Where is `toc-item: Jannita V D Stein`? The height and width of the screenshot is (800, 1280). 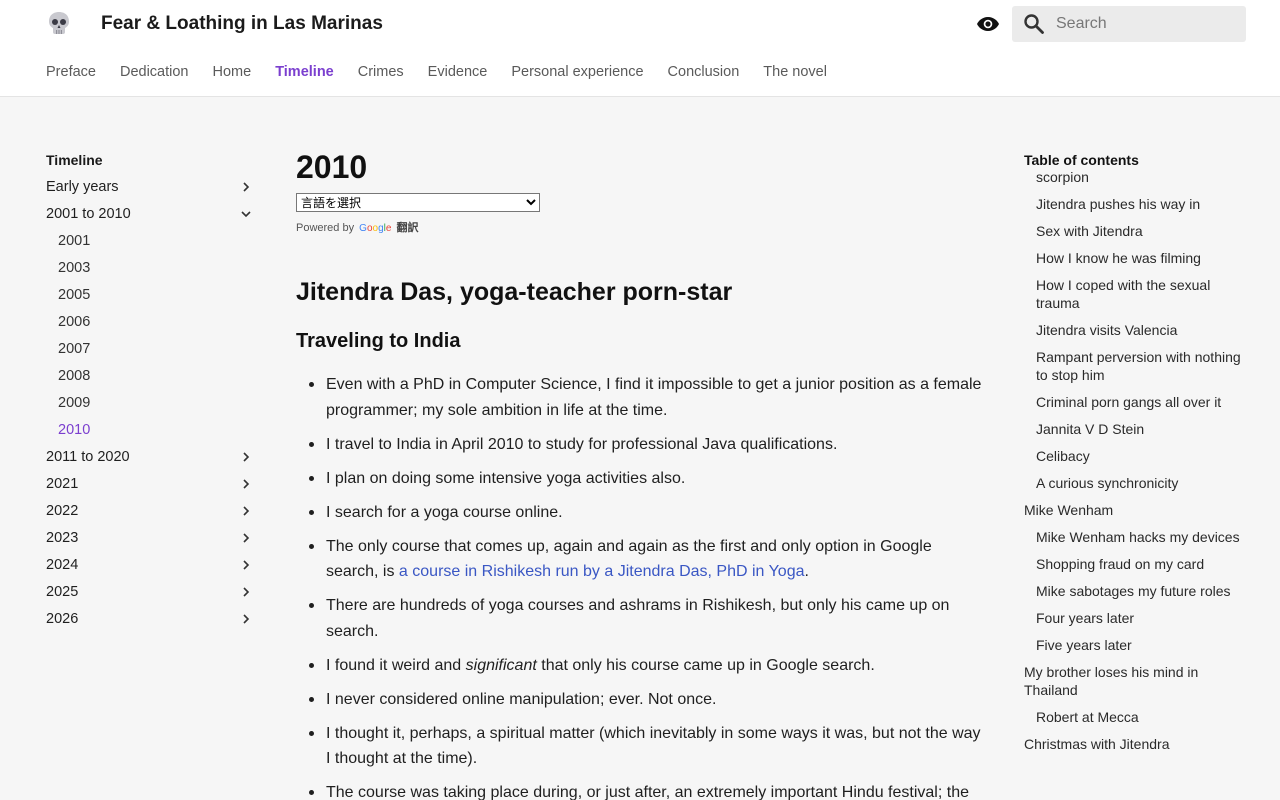 toc-item: Jannita V D Stein is located at coordinates (1137, 429).